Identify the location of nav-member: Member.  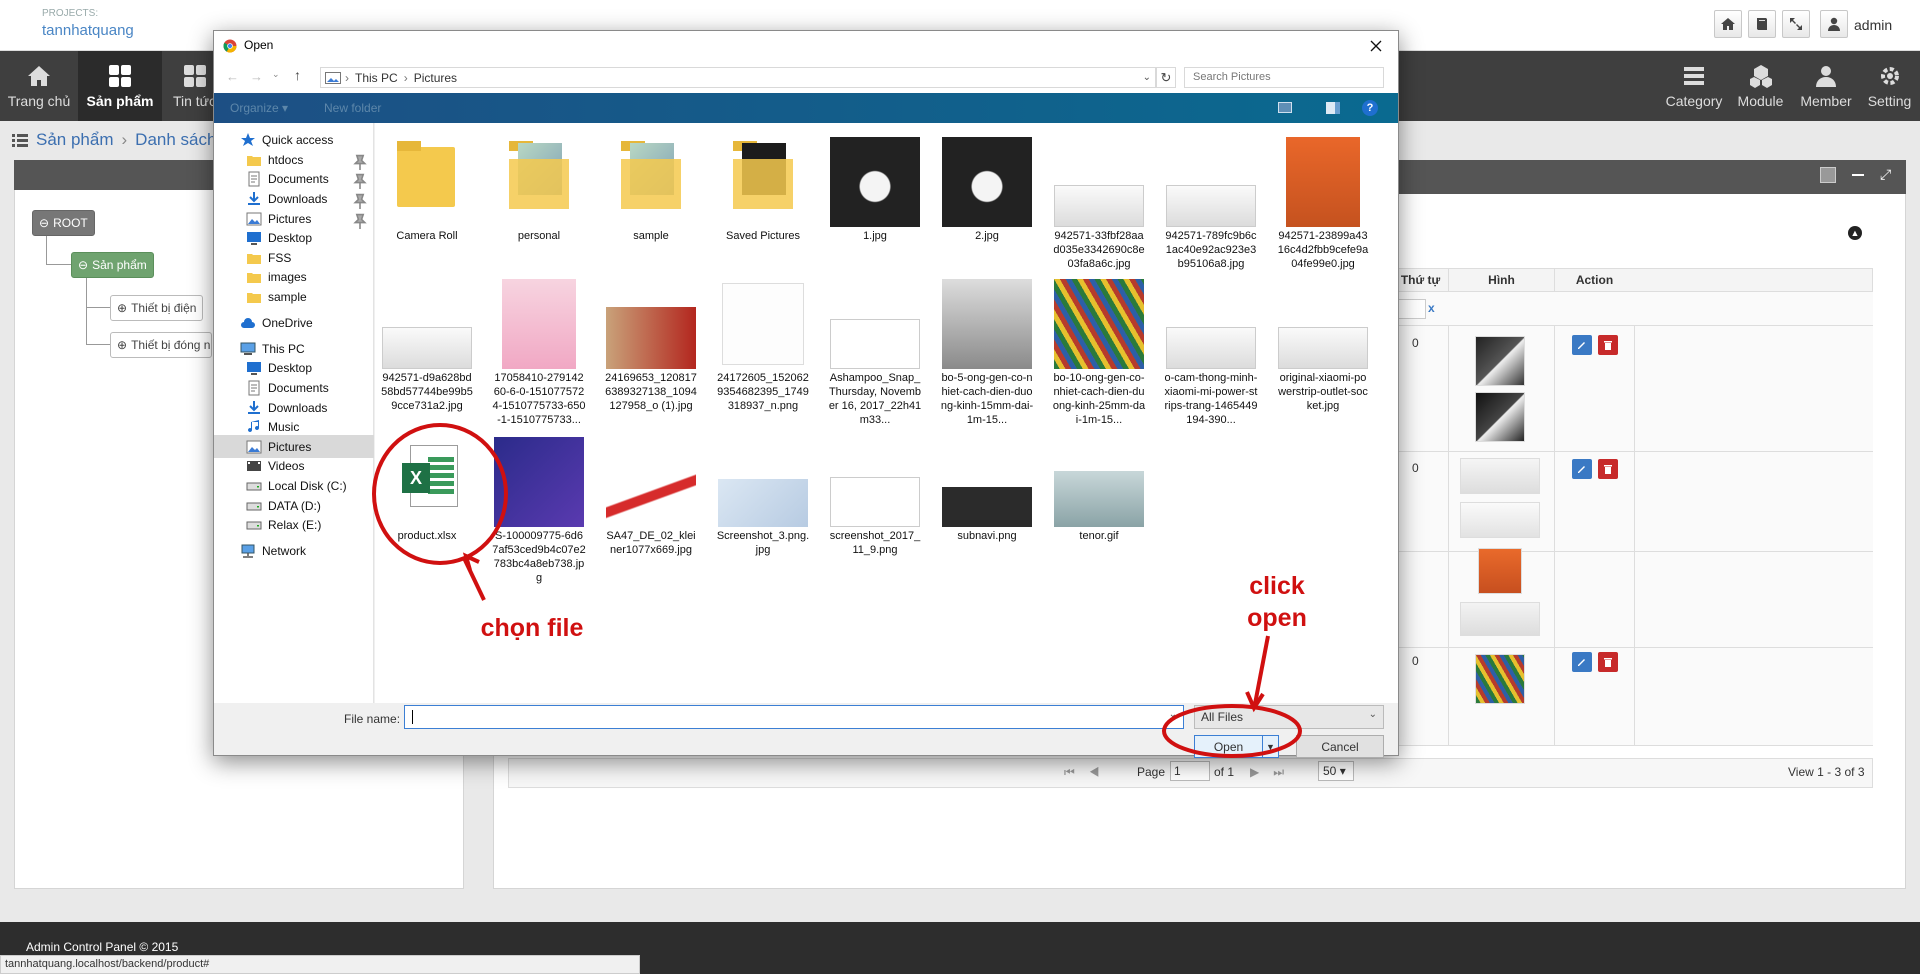
(1826, 86).